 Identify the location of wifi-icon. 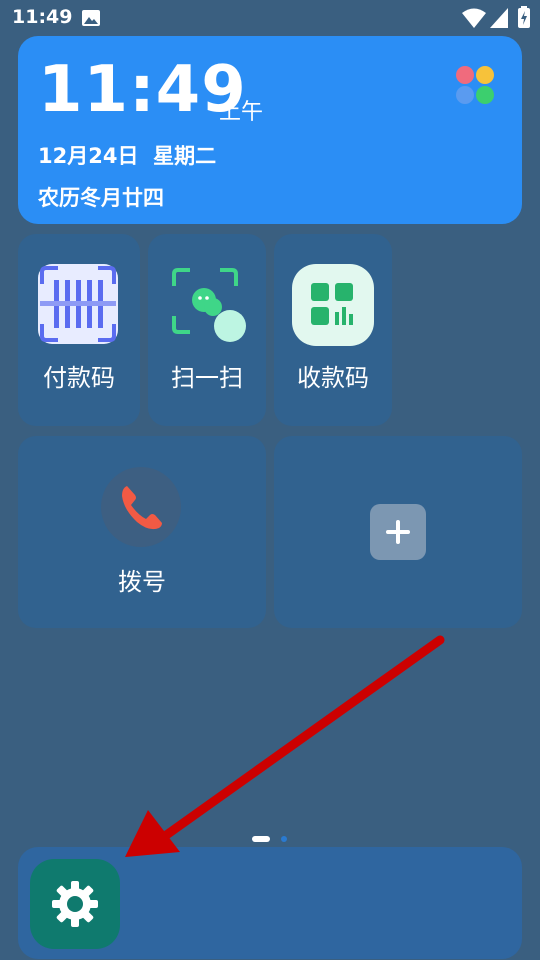
(474, 18).